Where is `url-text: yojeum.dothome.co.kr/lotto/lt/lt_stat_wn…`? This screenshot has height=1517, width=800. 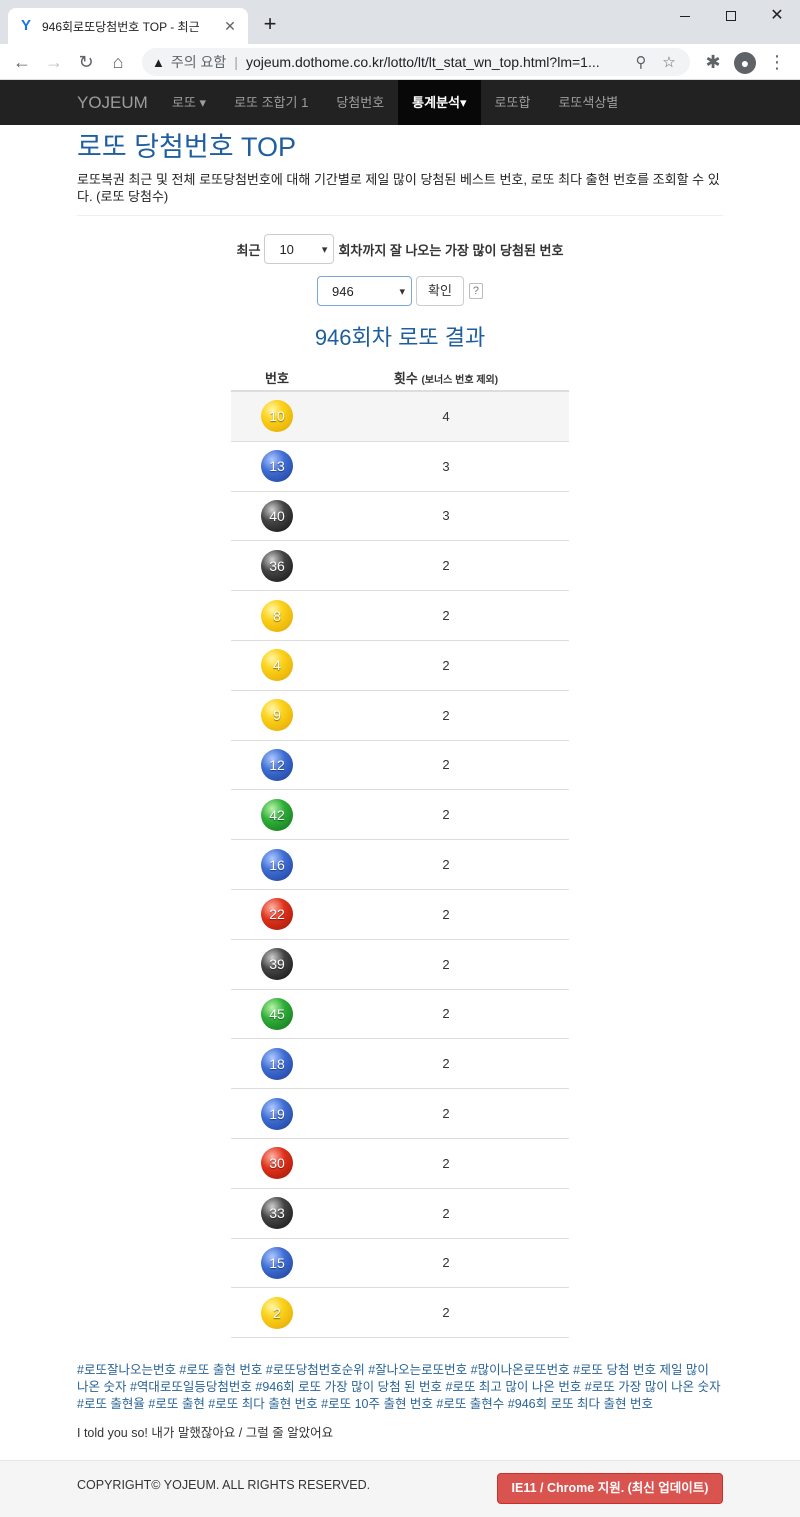
url-text: yojeum.dothome.co.kr/lotto/lt/lt_stat_wn… is located at coordinates (435, 62).